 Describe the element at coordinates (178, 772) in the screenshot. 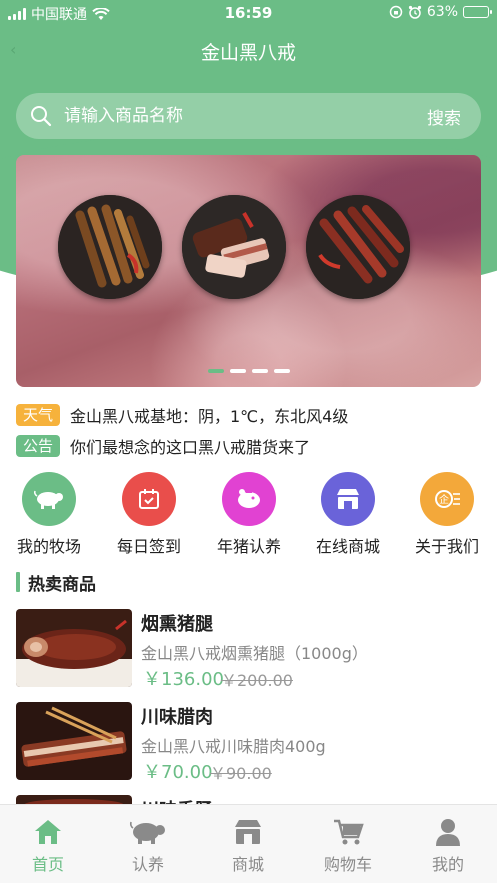

I see `product-price: ￥70.00` at that location.